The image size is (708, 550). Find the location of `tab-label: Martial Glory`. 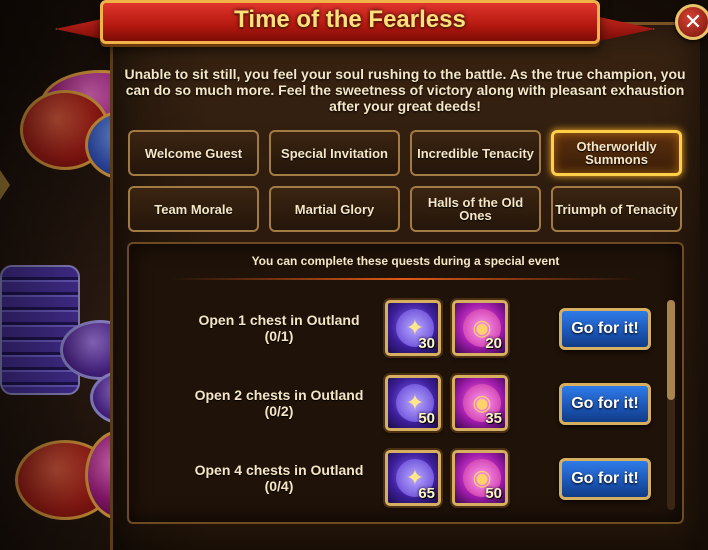

tab-label: Martial Glory is located at coordinates (334, 209).